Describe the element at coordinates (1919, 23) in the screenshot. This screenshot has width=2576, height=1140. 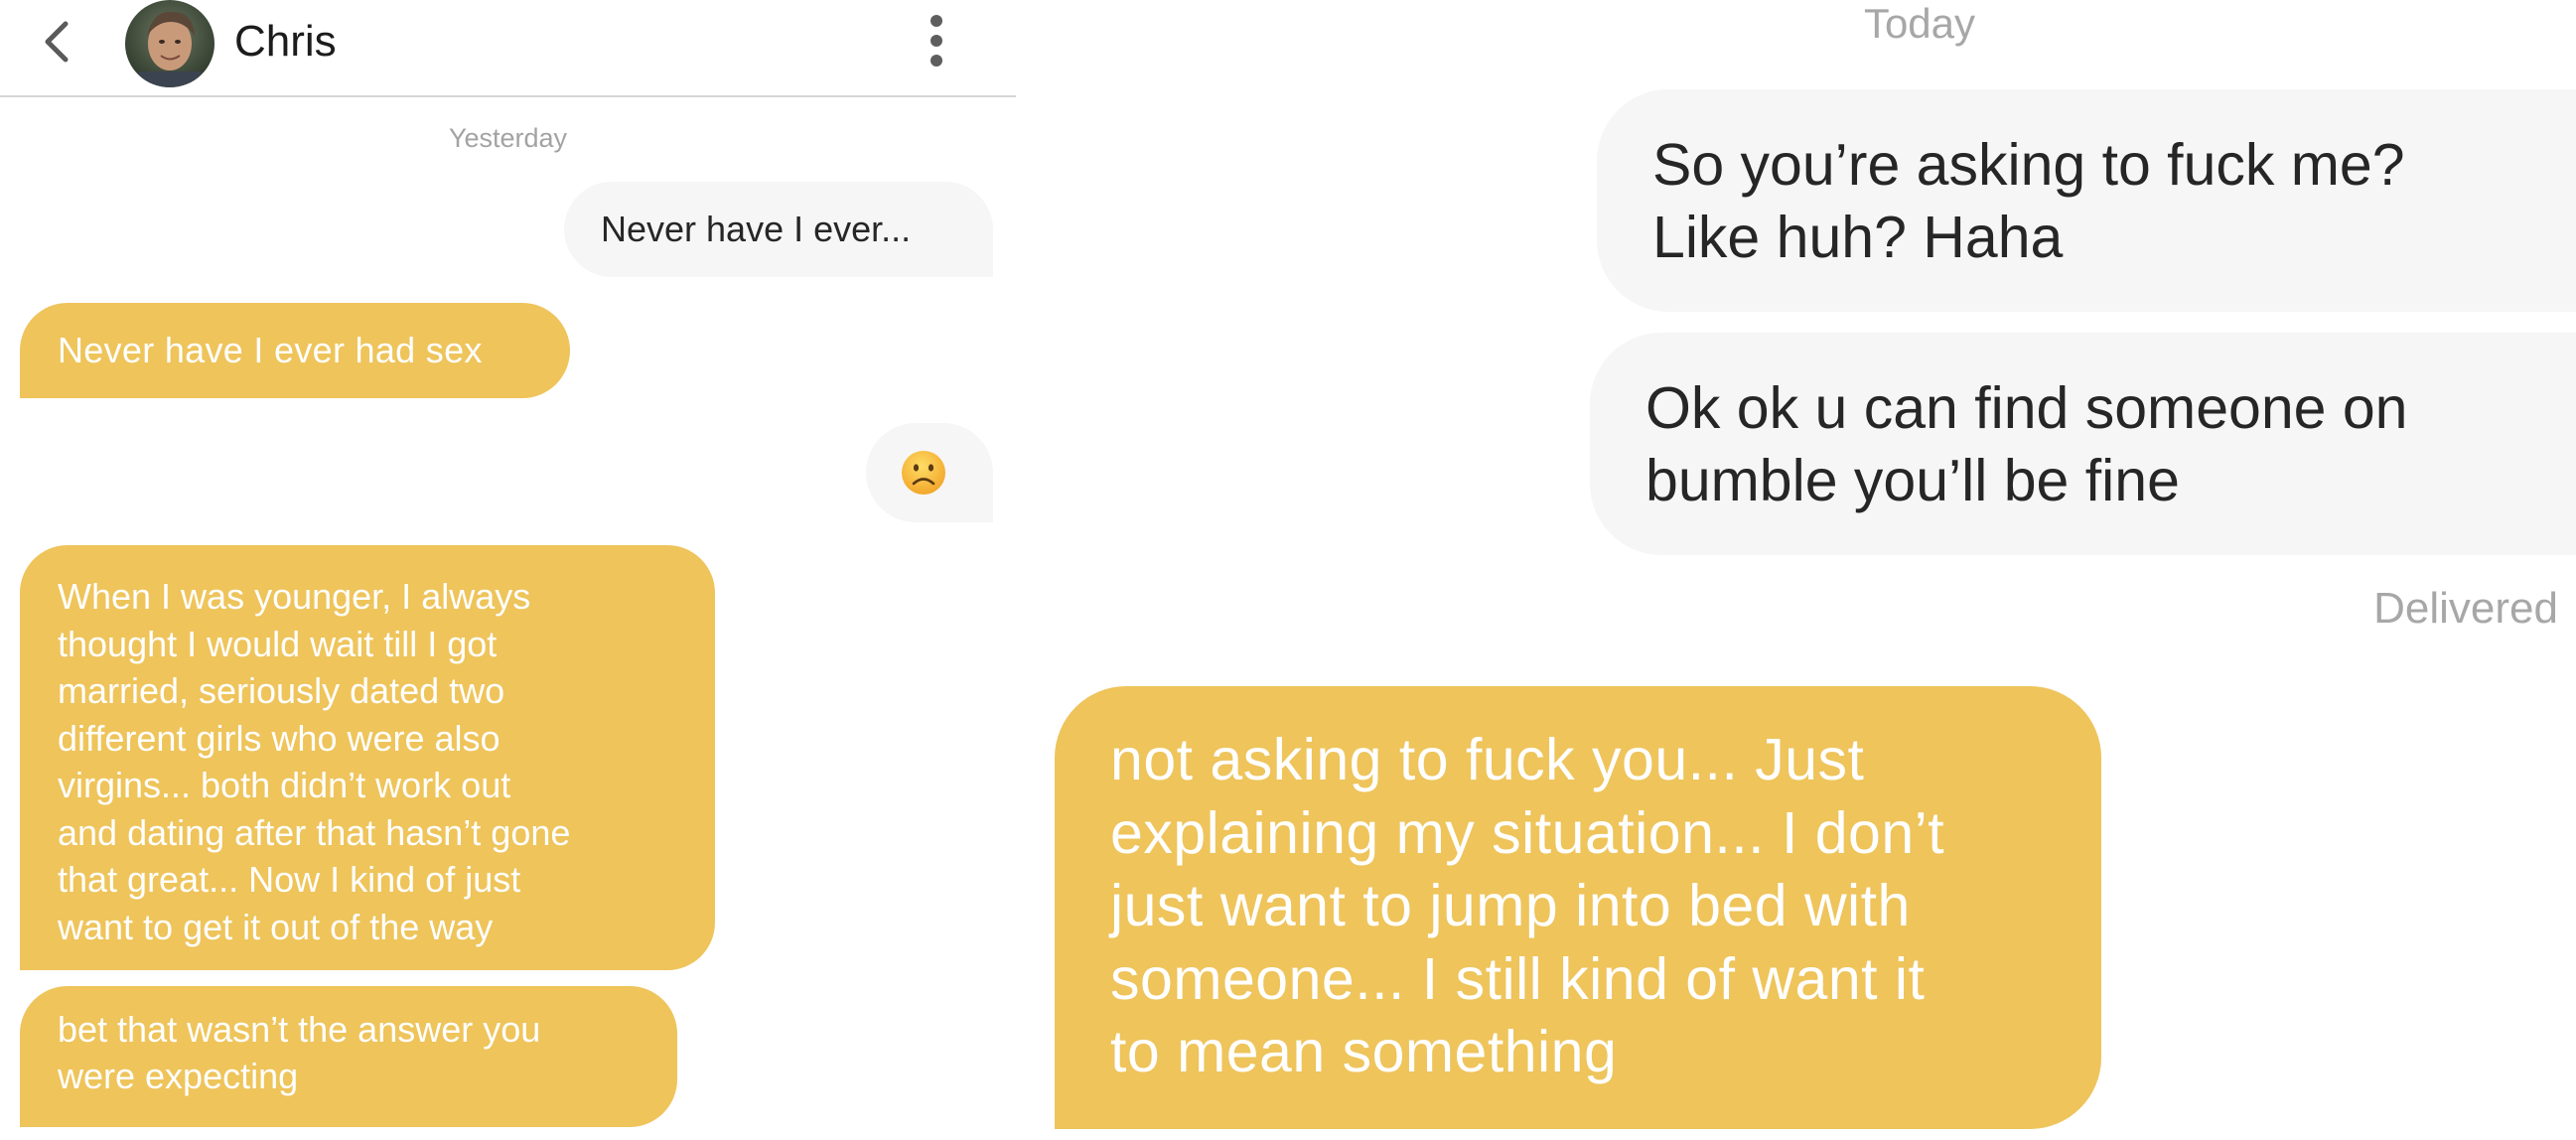
I see `date-separator: Today` at that location.